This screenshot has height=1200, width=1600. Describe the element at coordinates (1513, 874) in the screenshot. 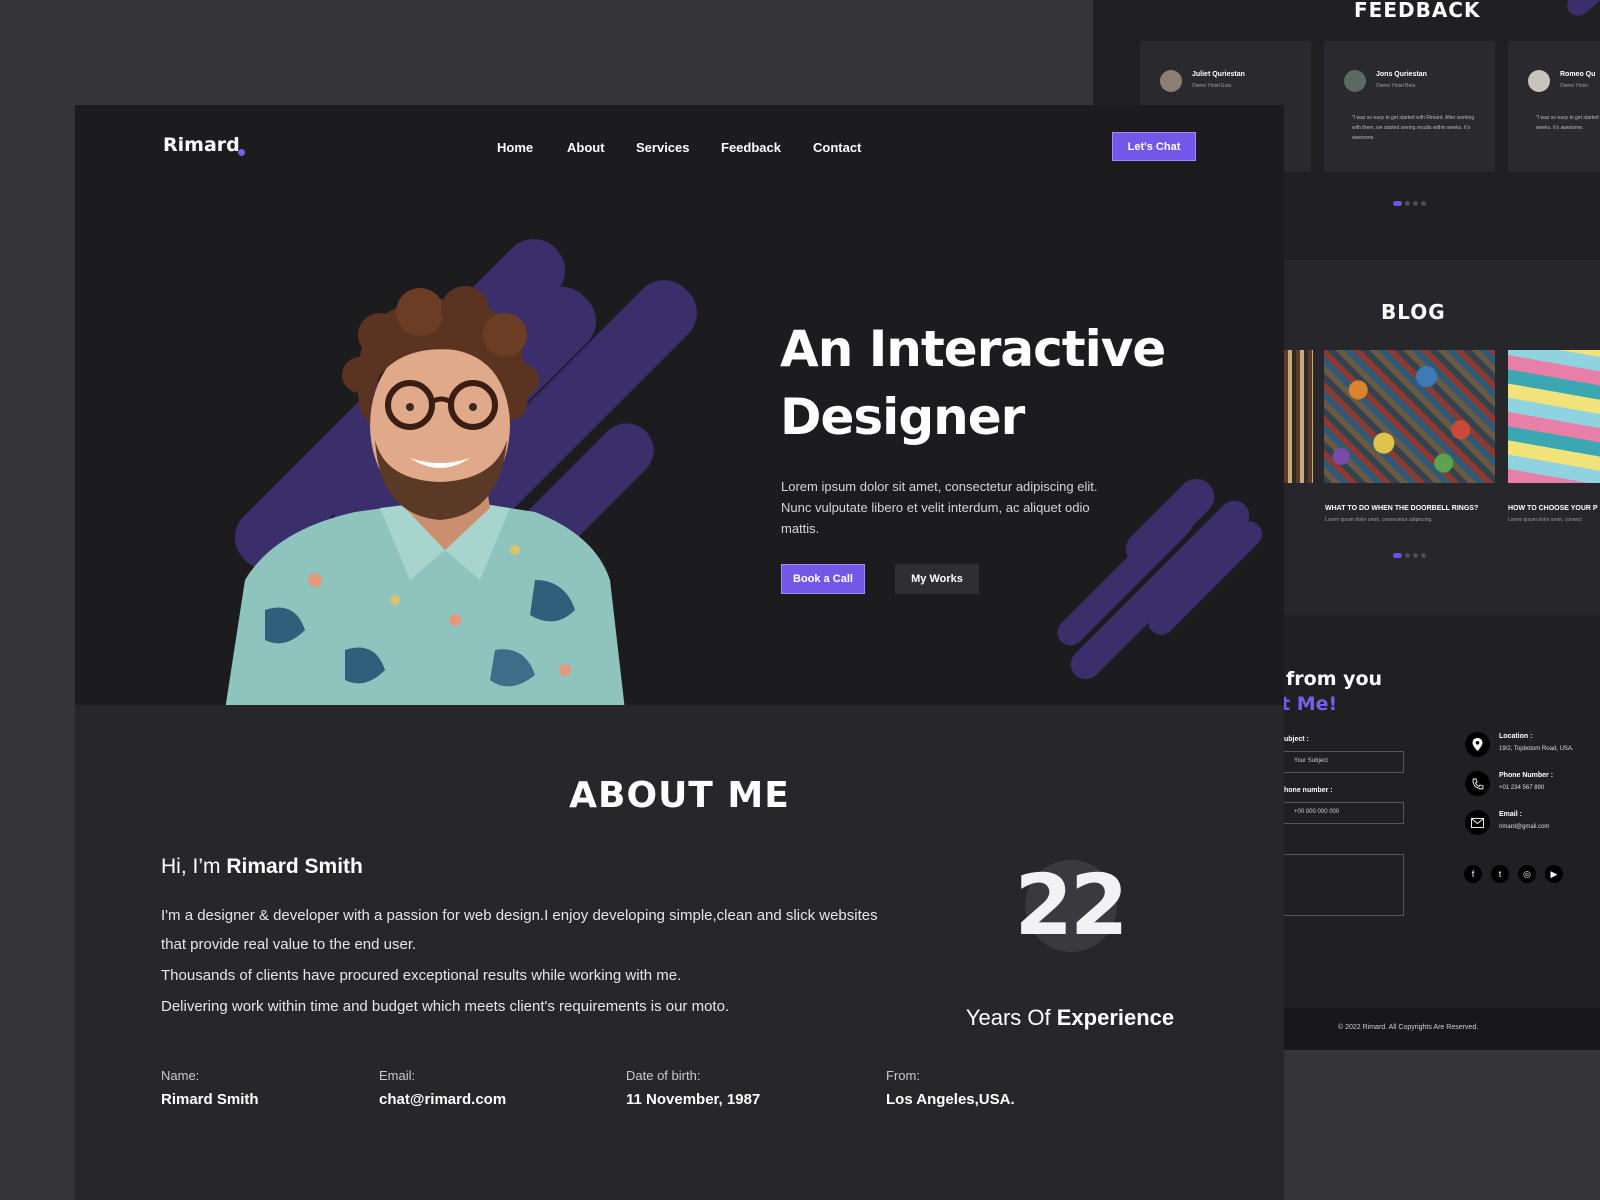

I see `social-links: f t ◎ ▶` at that location.